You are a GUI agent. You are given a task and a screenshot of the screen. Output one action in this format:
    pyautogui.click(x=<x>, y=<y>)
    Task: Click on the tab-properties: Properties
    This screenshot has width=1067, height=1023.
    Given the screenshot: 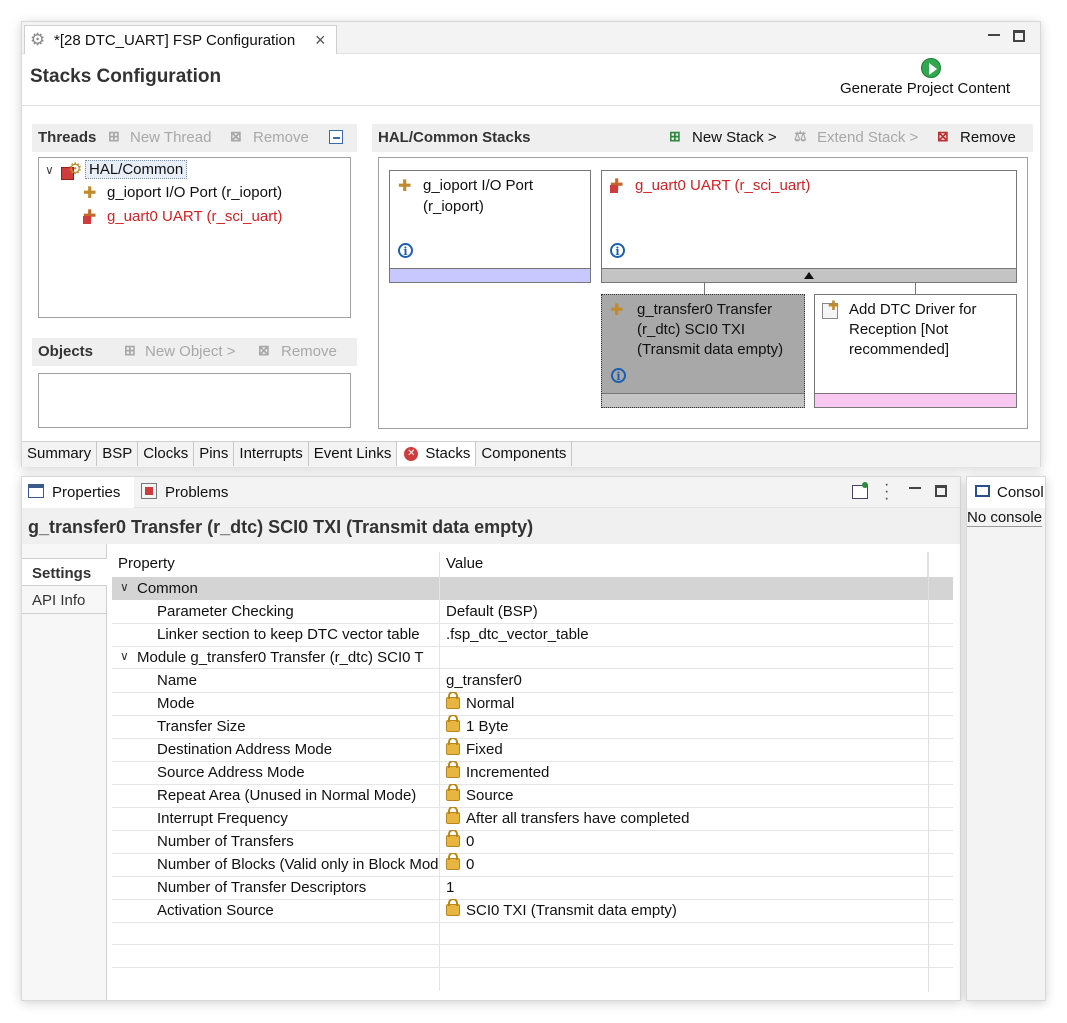 What is the action you would take?
    pyautogui.click(x=78, y=492)
    